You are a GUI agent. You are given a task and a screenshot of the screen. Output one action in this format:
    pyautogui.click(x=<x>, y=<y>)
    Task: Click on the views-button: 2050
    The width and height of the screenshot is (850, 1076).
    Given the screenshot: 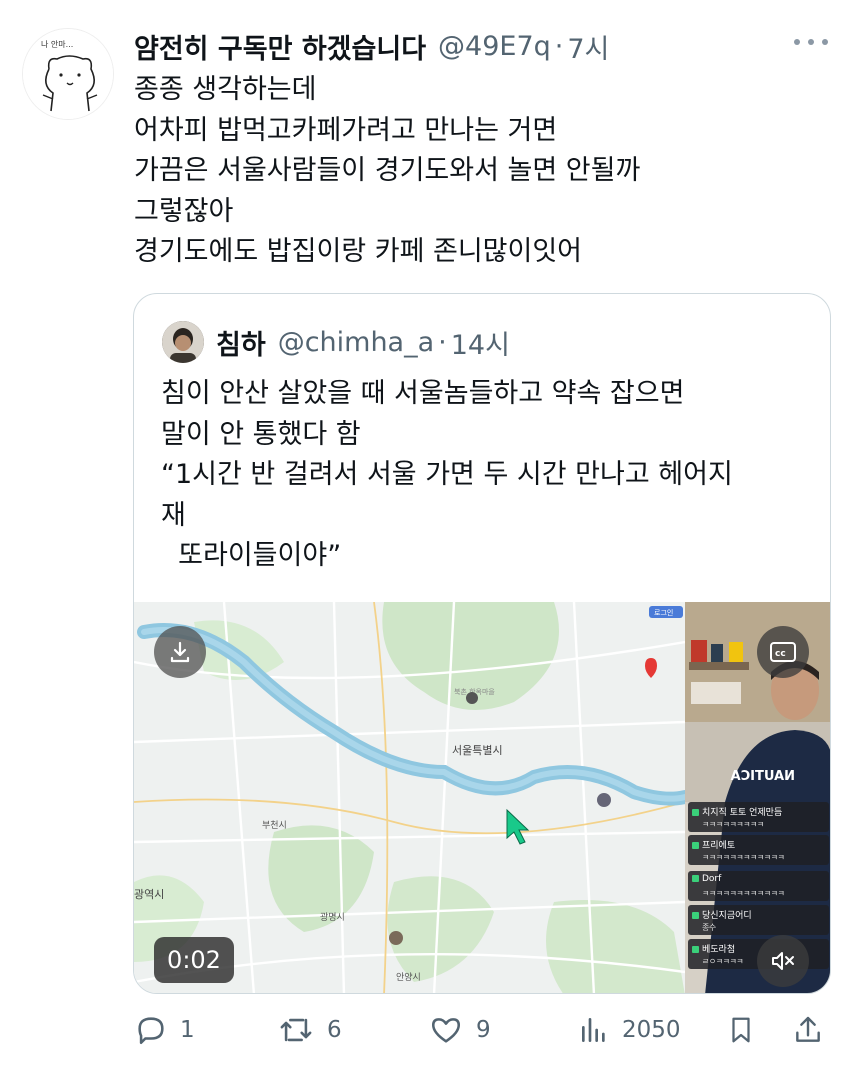 What is the action you would take?
    pyautogui.click(x=629, y=1030)
    